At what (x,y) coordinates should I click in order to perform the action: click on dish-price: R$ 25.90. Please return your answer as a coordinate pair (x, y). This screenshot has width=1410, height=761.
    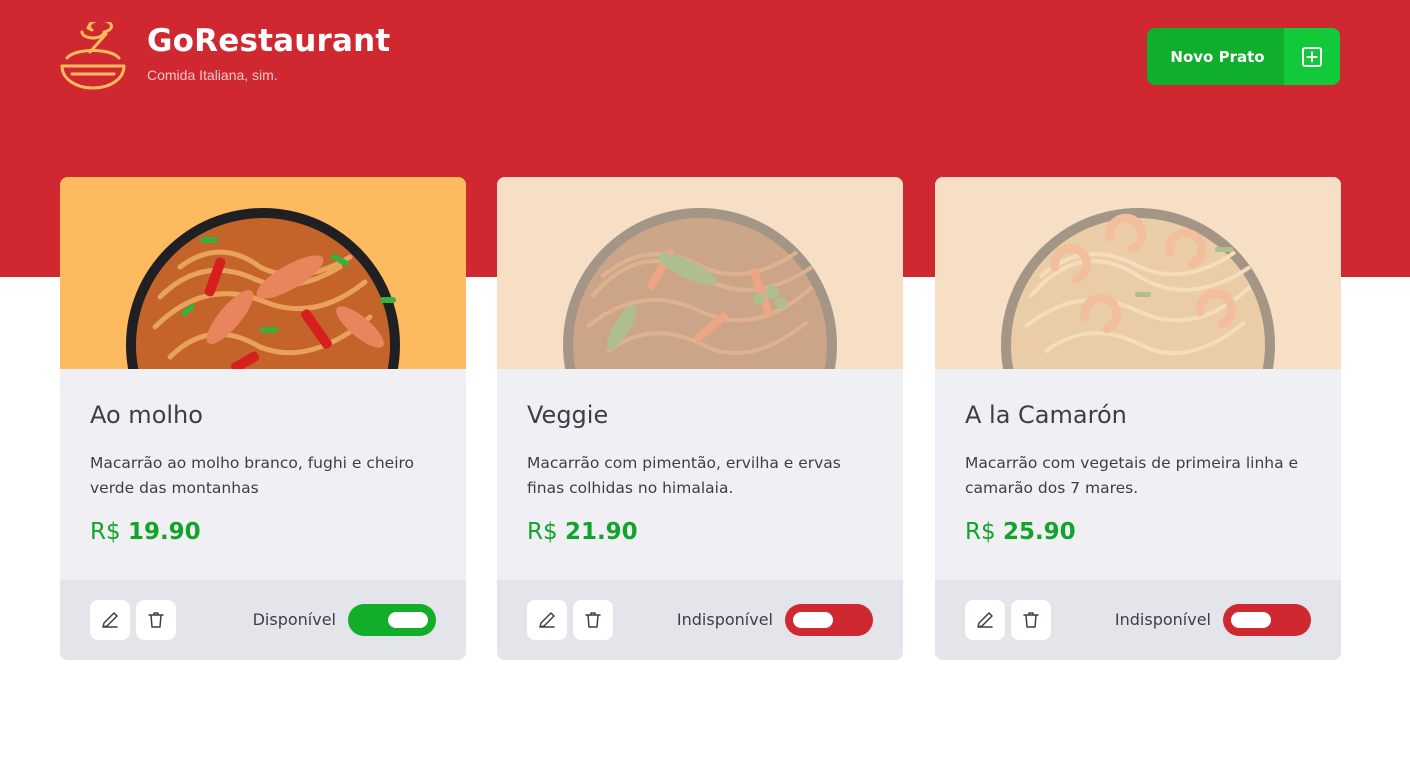
    Looking at the image, I should click on (1020, 532).